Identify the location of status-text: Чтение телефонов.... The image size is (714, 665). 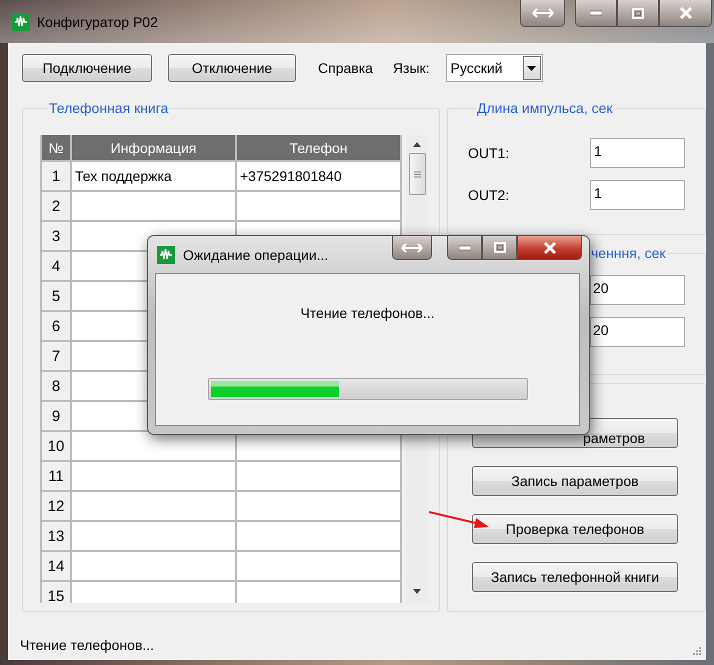
(87, 645).